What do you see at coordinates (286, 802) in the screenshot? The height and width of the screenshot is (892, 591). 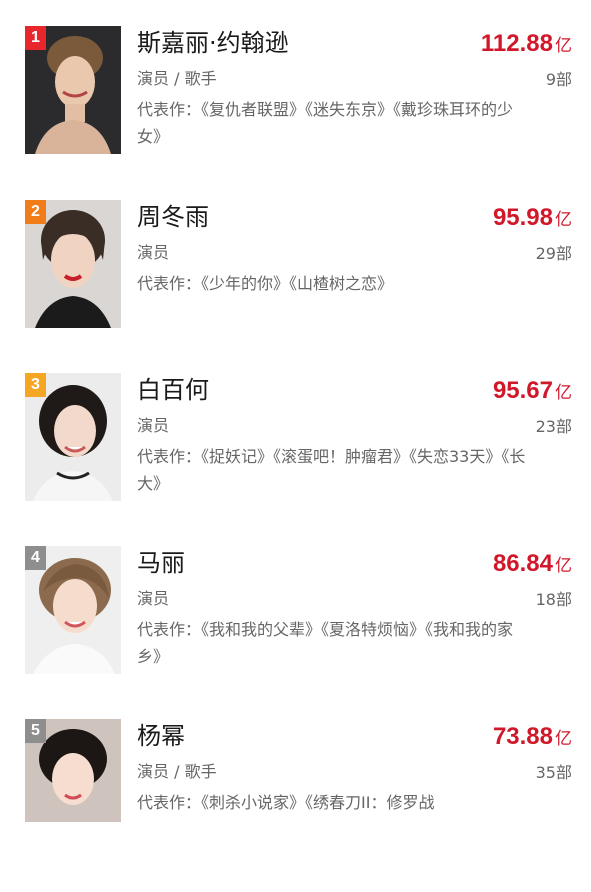 I see `representative-works: 代表作：《刺杀小说家》《绣春刀II：修罗战` at bounding box center [286, 802].